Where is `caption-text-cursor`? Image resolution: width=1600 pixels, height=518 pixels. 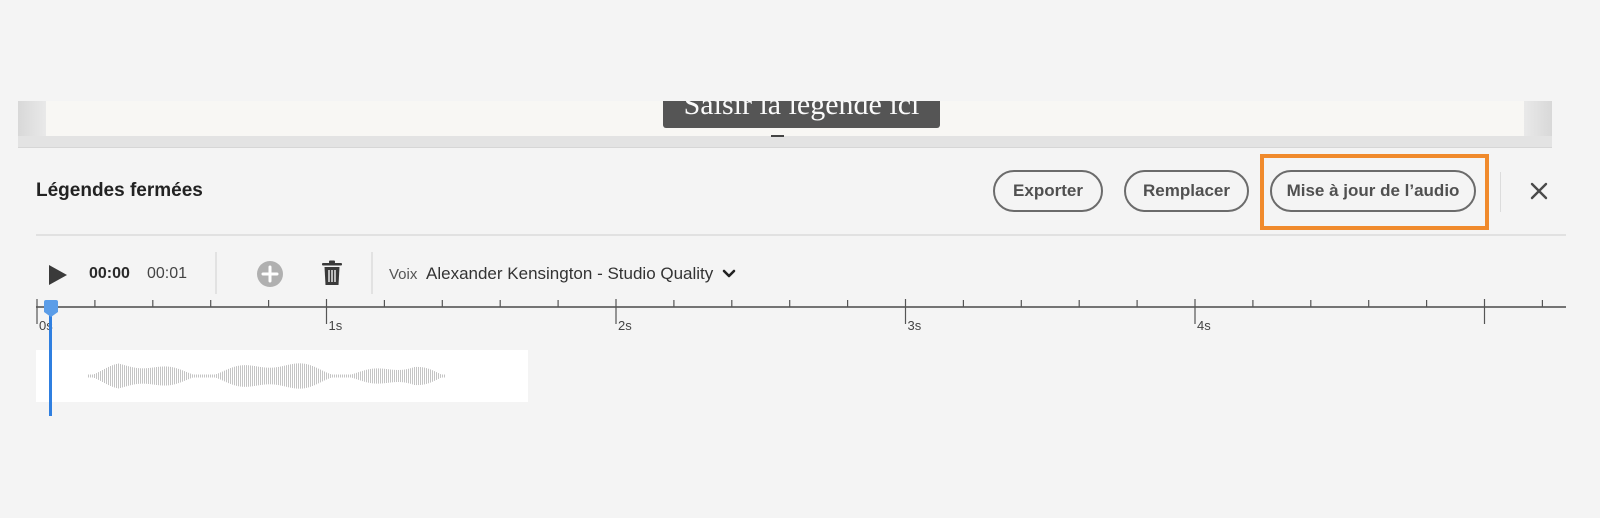 caption-text-cursor is located at coordinates (777, 136).